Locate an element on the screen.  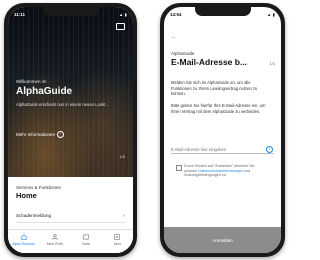
list-item-schadenmeldung: Schadenmeldung › is located at coordinates (70, 218).